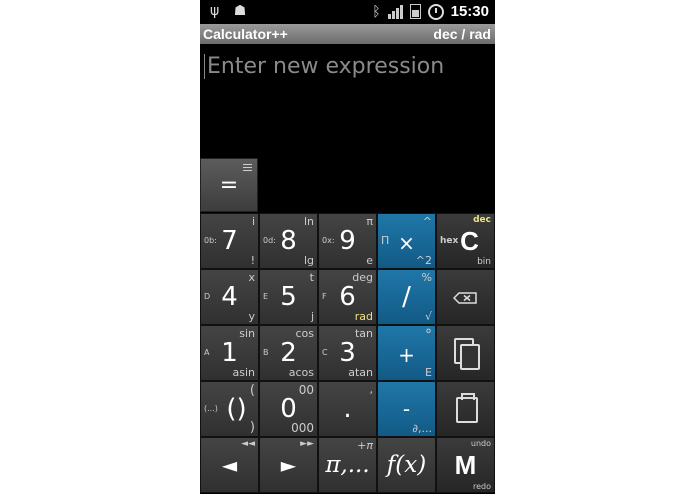  I want to click on paste-button, so click(465, 409).